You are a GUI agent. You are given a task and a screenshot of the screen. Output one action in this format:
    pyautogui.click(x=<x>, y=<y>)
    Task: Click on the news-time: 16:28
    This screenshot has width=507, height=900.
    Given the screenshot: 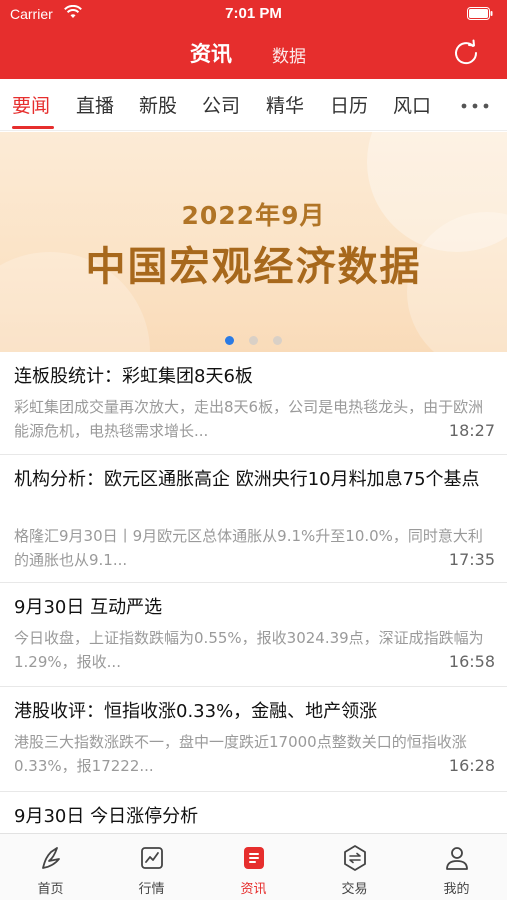 What is the action you would take?
    pyautogui.click(x=471, y=765)
    